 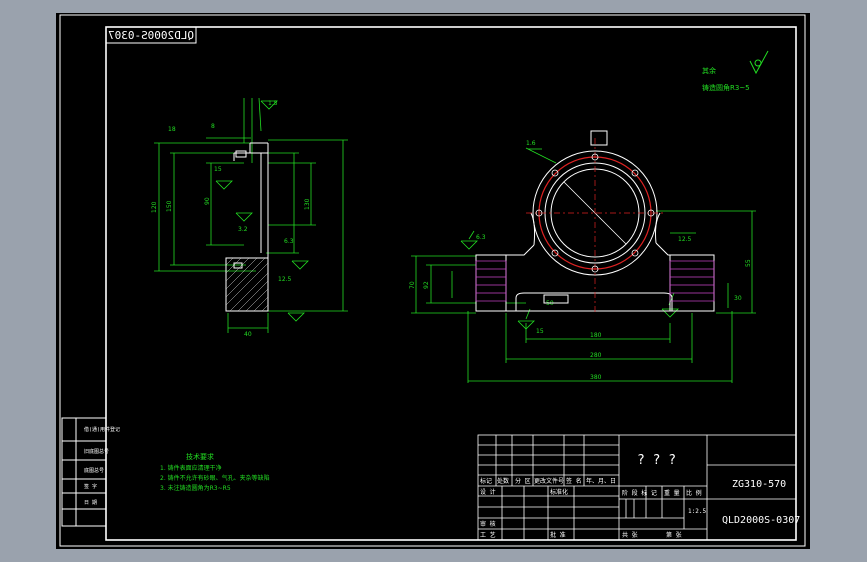 I want to click on top-note-2: 铸造圆角R3~5, so click(x=726, y=87).